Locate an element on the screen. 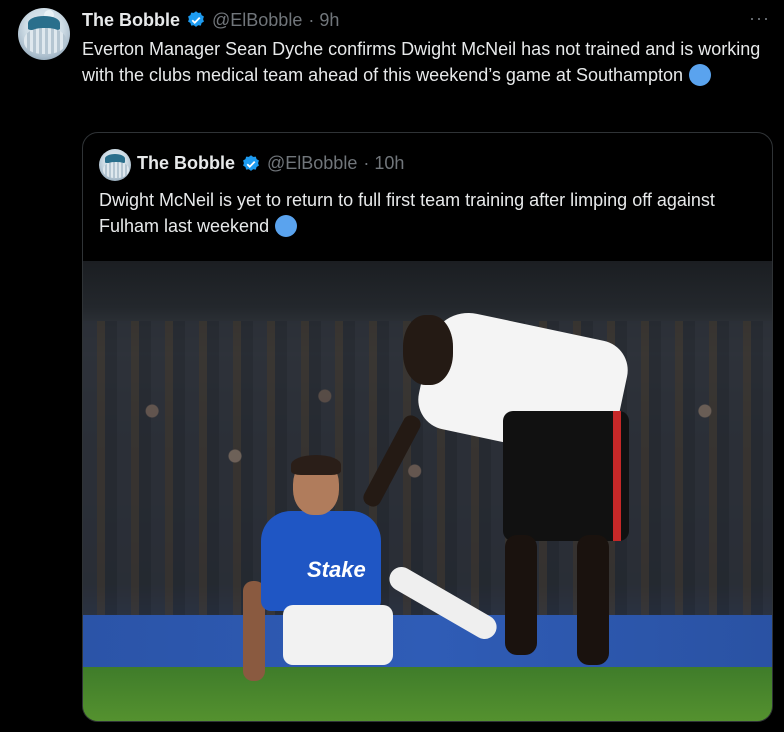 This screenshot has height=732, width=784. verified-badge-icon is located at coordinates (196, 20).